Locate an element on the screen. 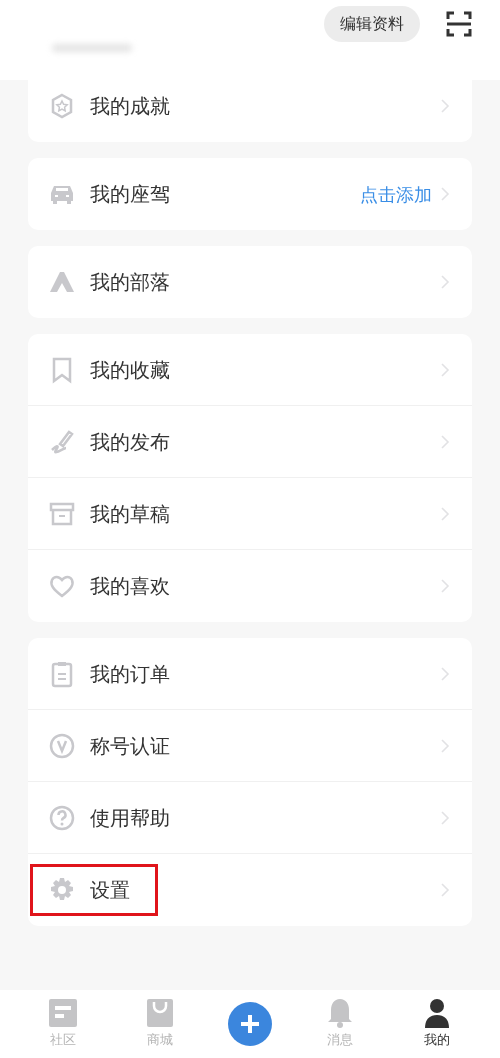  bell-icon is located at coordinates (339, 1013).